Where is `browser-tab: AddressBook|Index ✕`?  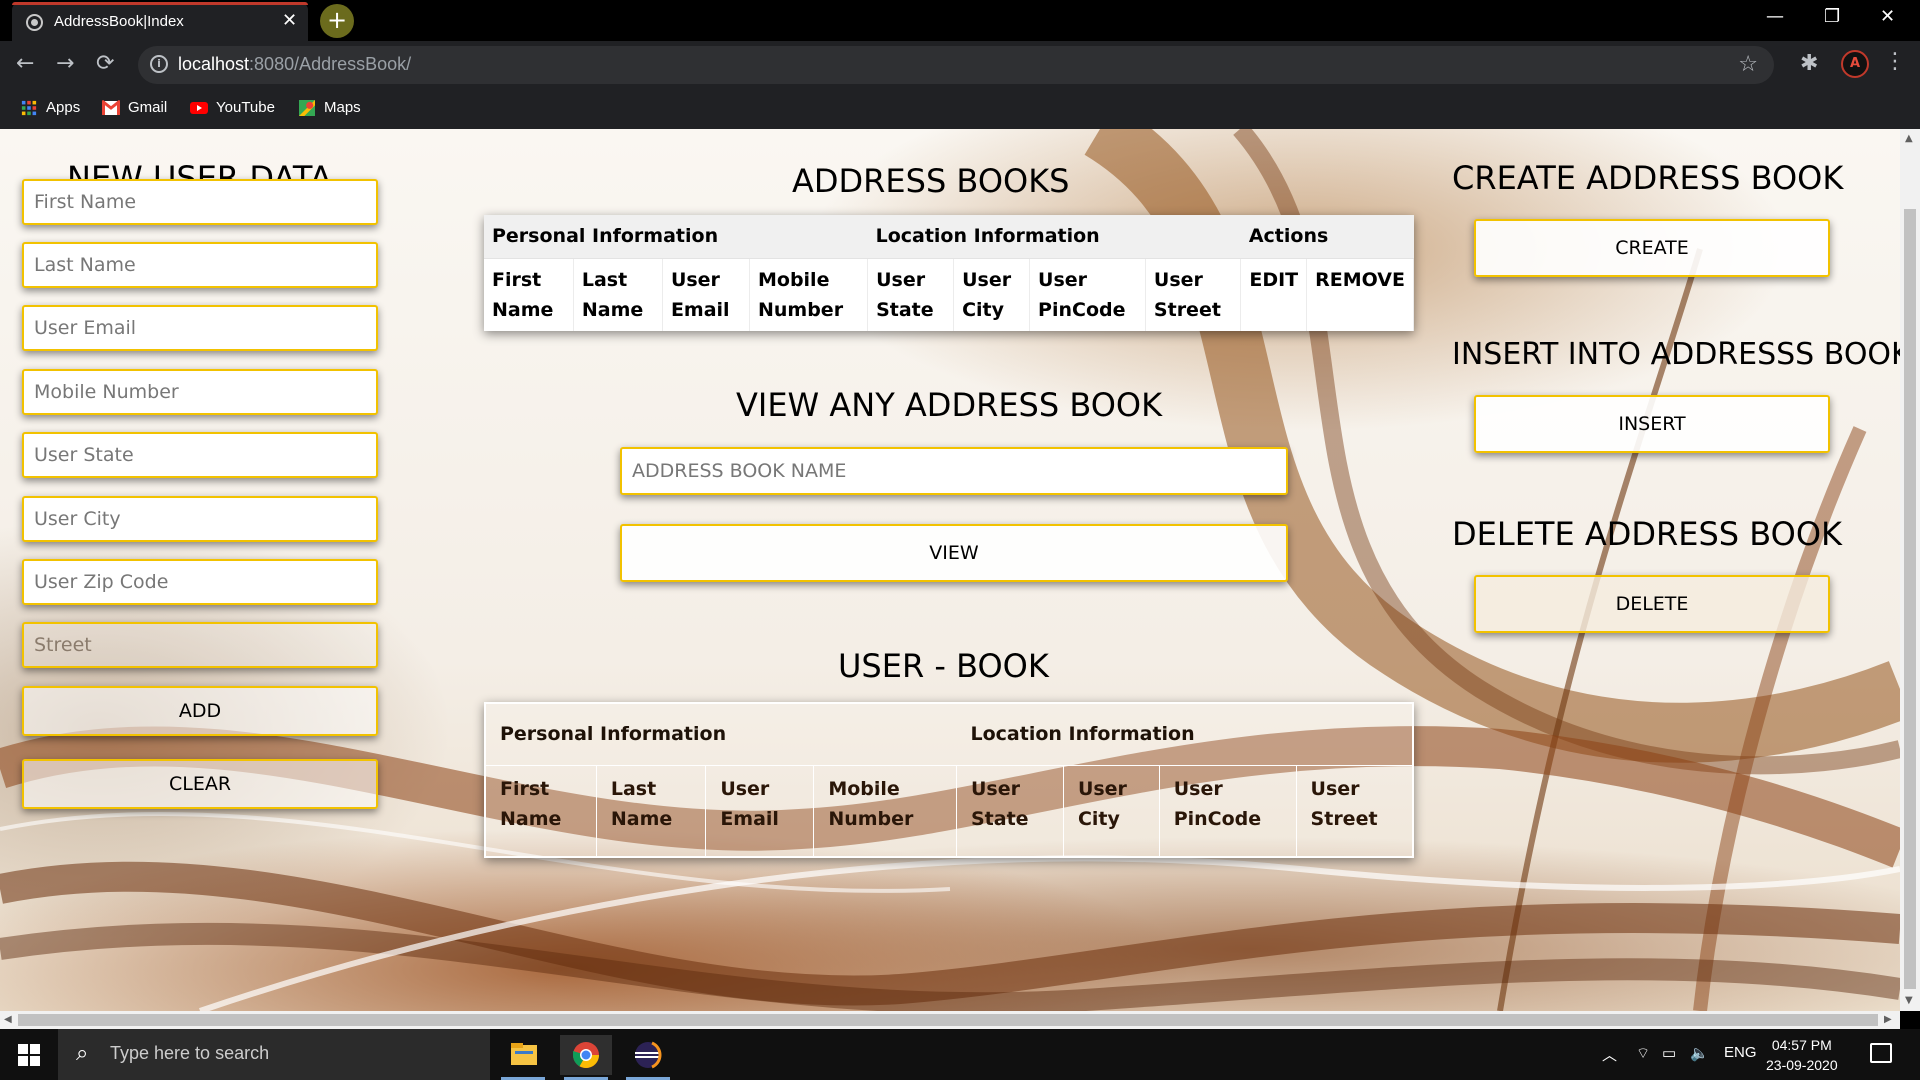
browser-tab: AddressBook|Index ✕ is located at coordinates (160, 21).